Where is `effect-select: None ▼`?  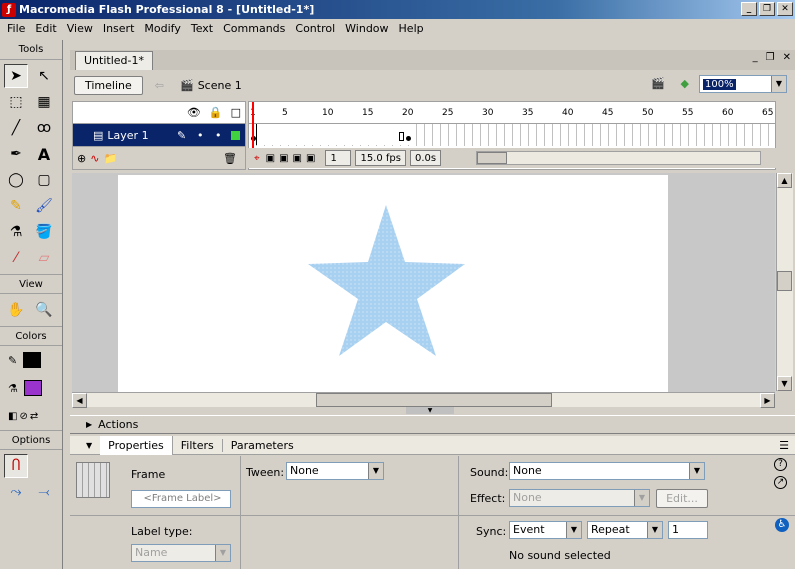
effect-select: None ▼ is located at coordinates (579, 498).